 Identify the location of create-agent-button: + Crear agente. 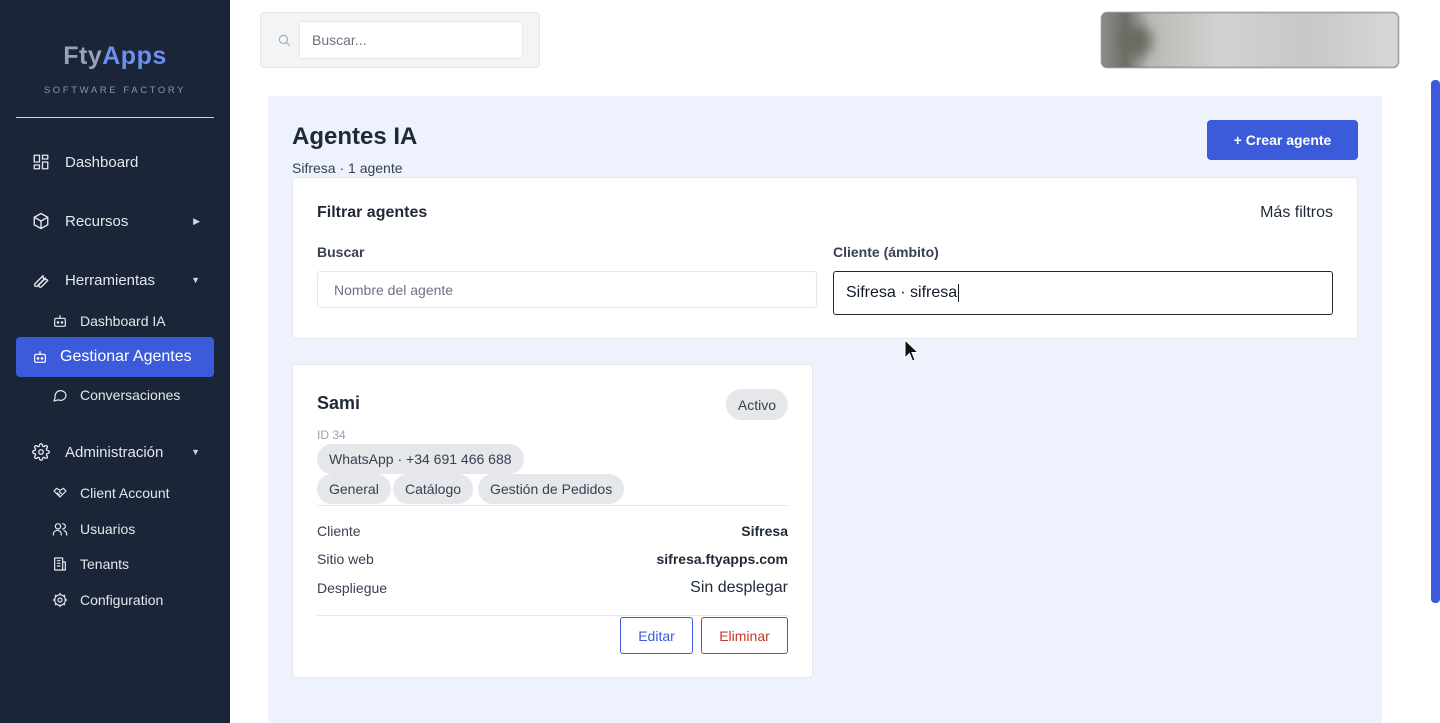
(1282, 140).